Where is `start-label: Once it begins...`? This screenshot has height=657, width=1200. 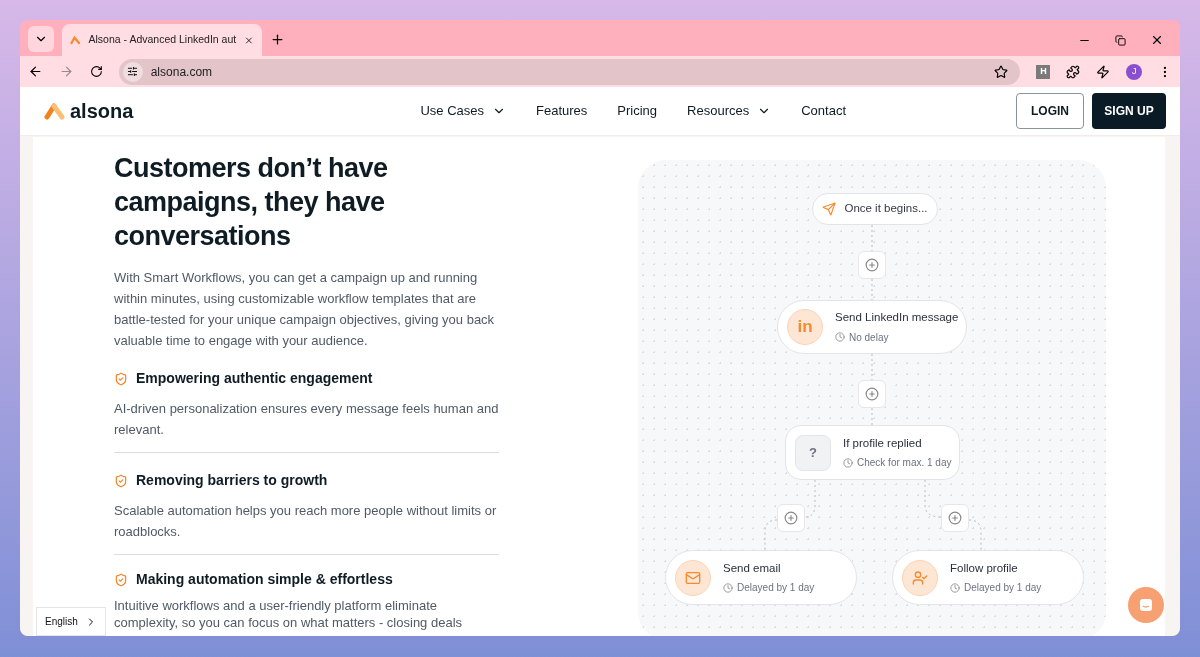
start-label: Once it begins... is located at coordinates (886, 209).